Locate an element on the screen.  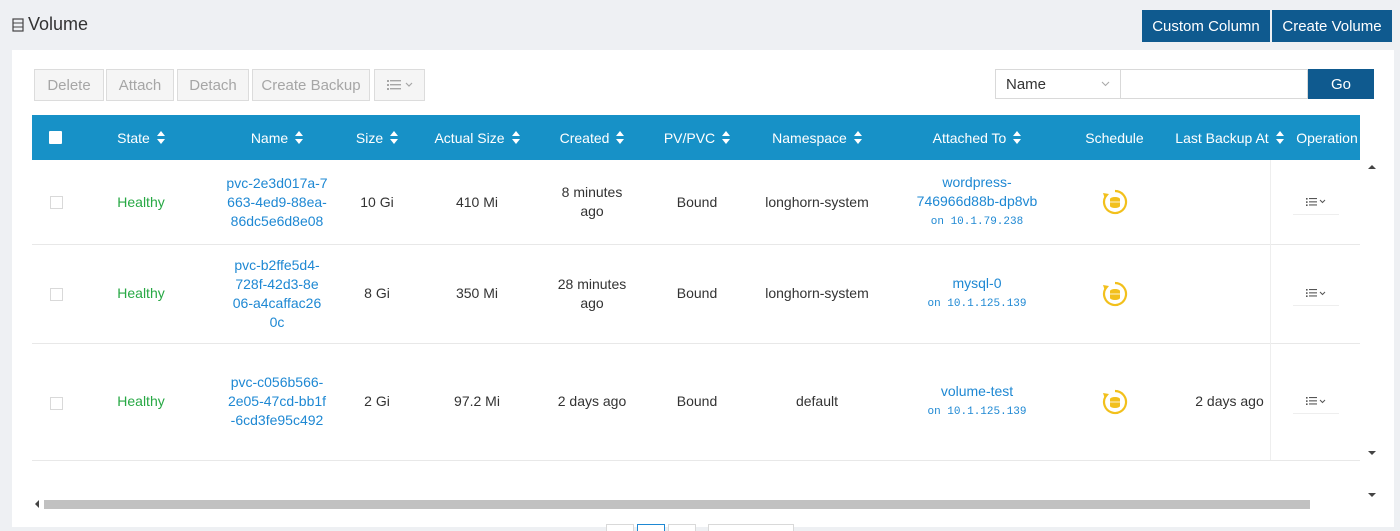
col-last-backup: Last Backup At is located at coordinates (1229, 137).